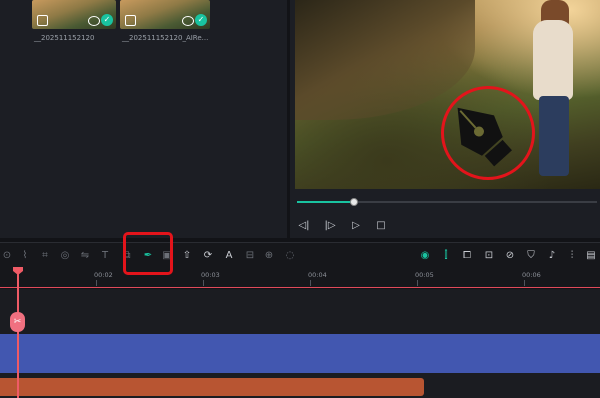  What do you see at coordinates (510, 256) in the screenshot?
I see `color-icon: ⊘` at bounding box center [510, 256].